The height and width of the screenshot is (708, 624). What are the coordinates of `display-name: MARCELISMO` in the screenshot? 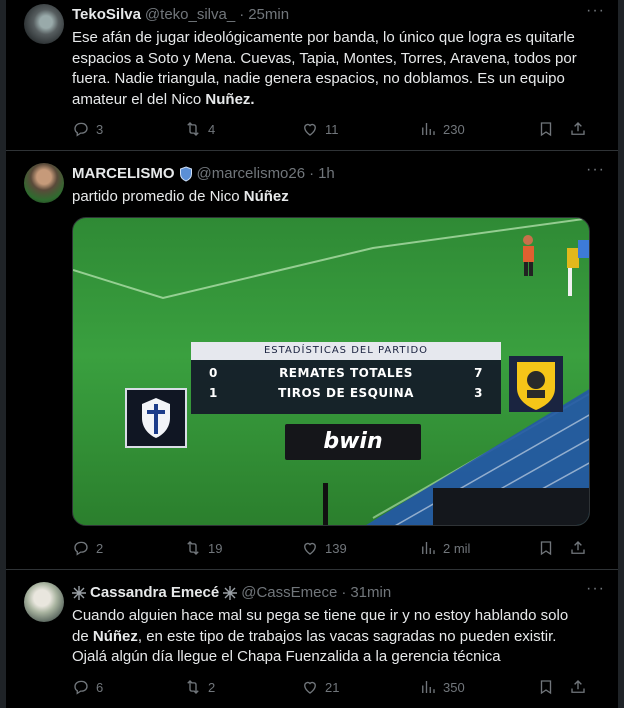 It's located at (123, 173).